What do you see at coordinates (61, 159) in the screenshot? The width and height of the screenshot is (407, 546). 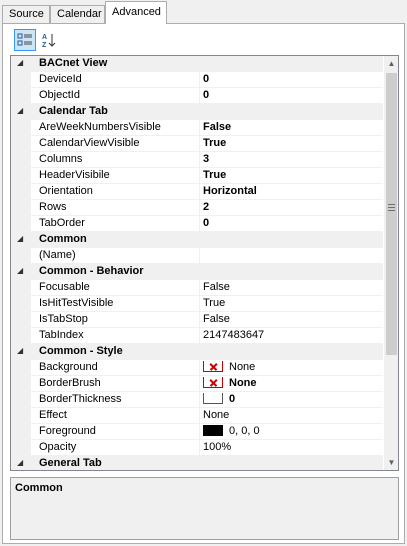 I see `property-name: Columns` at bounding box center [61, 159].